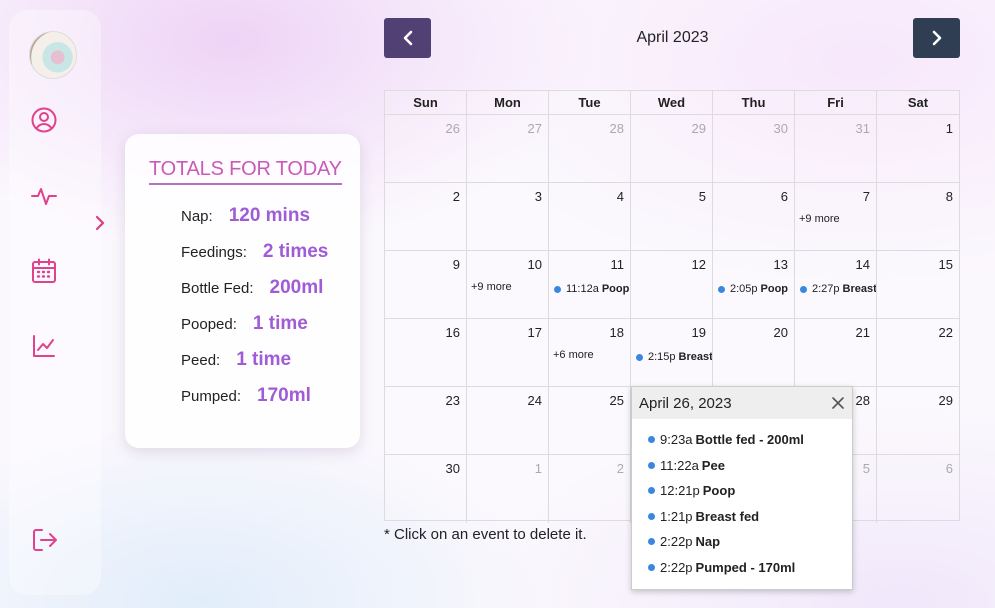 This screenshot has height=608, width=995. I want to click on day-cell: 20, so click(754, 353).